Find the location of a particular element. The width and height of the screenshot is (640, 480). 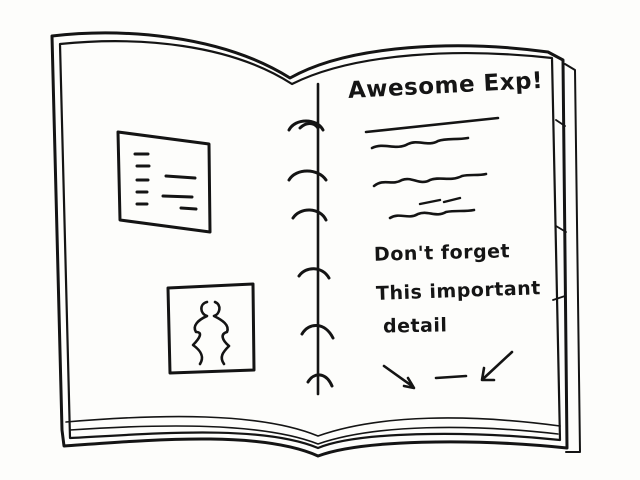

note-line-3: detail is located at coordinates (415, 326).